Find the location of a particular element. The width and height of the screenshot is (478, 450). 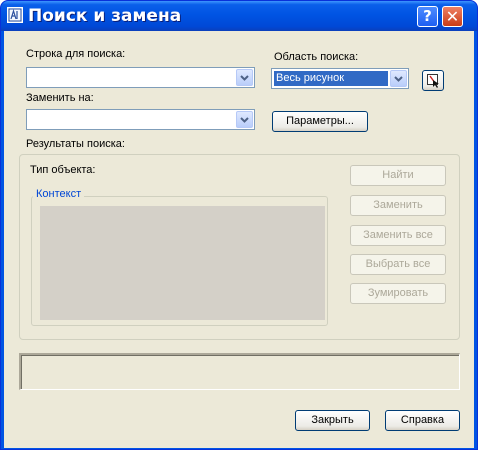

results-label: Результаты поиска: is located at coordinates (75, 144).